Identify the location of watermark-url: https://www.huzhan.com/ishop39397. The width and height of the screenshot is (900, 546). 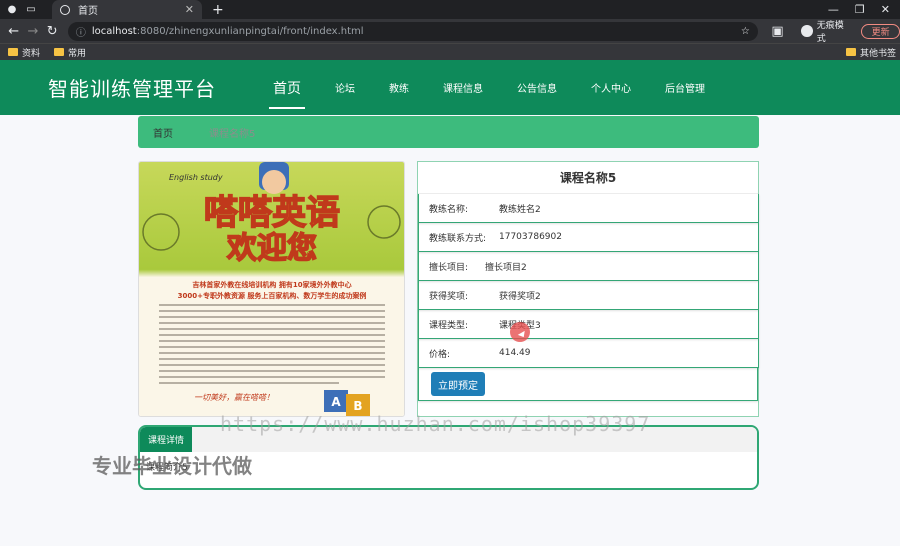
(435, 424).